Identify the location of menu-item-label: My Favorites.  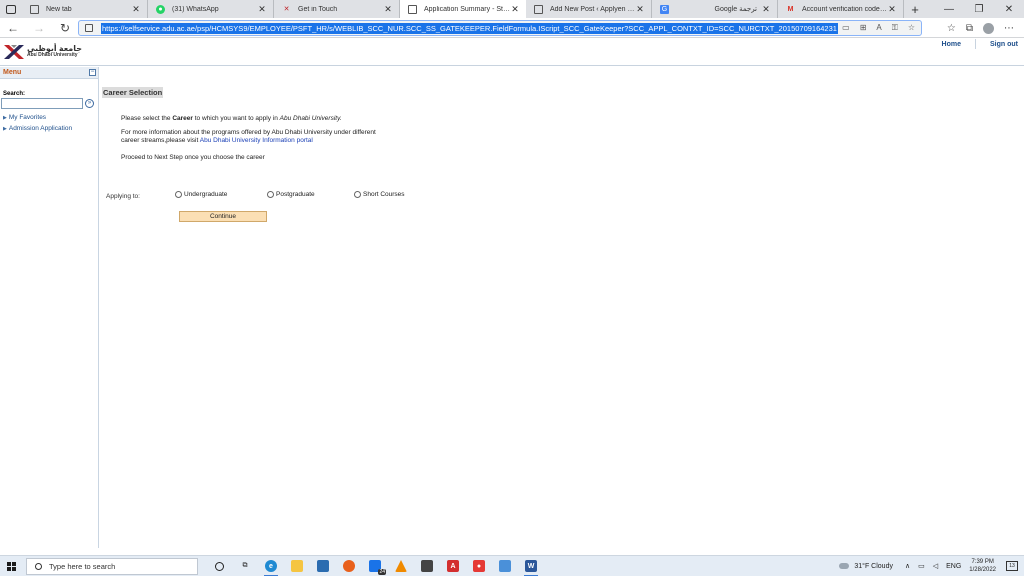
(27, 117).